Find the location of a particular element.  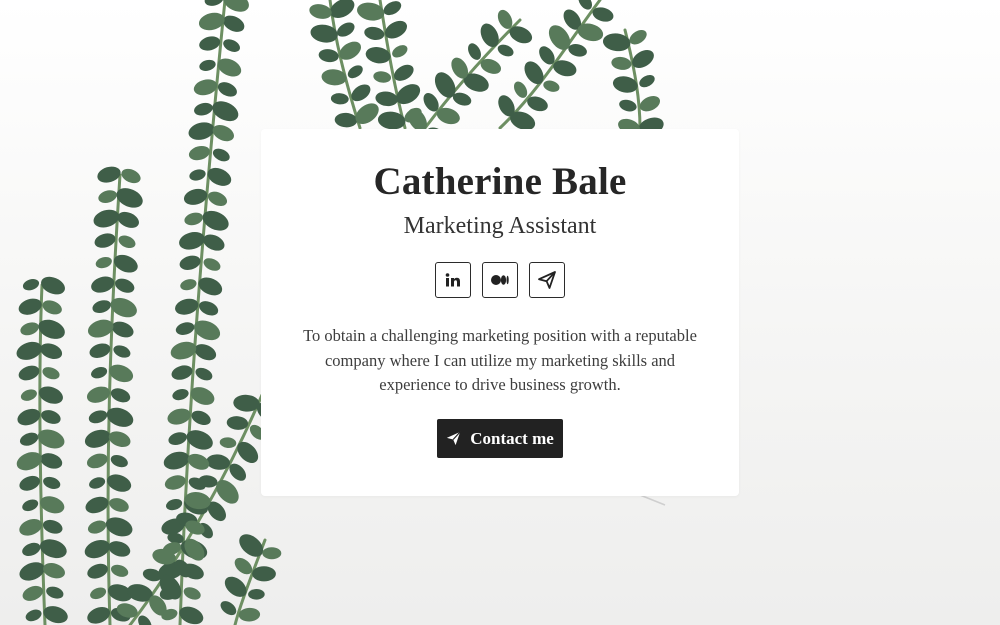

medium-icon is located at coordinates (500, 280).